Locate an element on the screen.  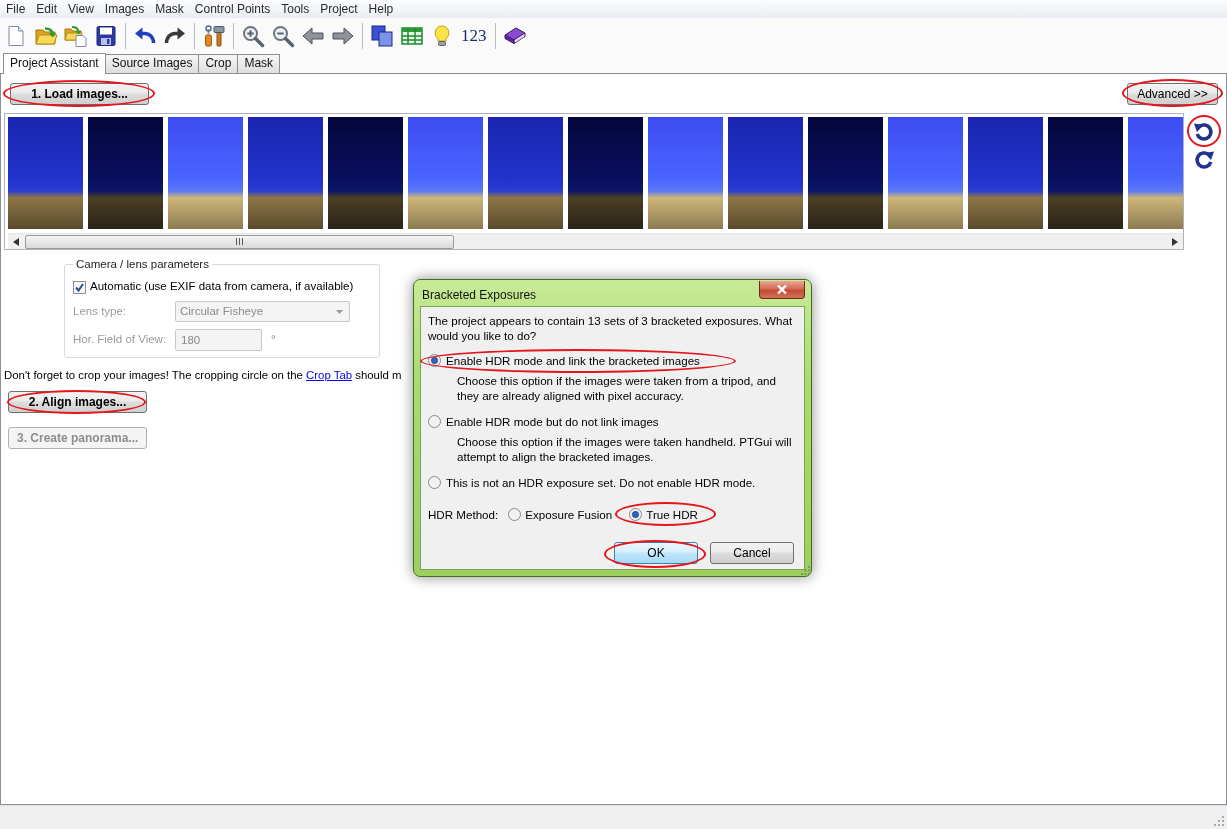
open-folder-icon is located at coordinates (46, 36).